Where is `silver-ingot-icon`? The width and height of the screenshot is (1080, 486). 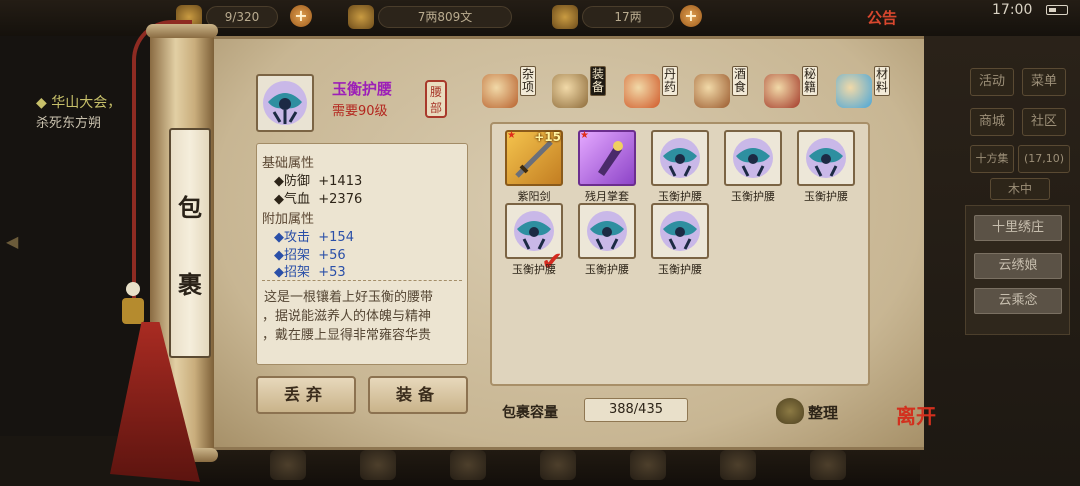
silver-ingot-icon is located at coordinates (565, 17).